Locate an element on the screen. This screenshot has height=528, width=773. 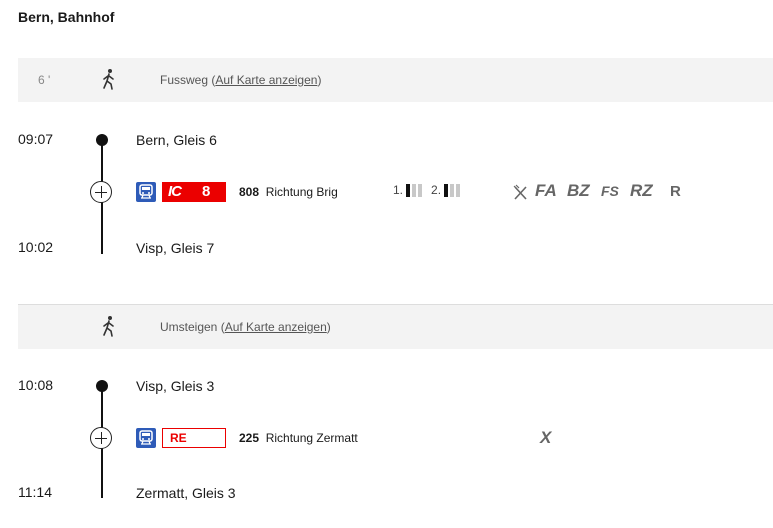
occupancy-class-1: 1. is located at coordinates (398, 190).